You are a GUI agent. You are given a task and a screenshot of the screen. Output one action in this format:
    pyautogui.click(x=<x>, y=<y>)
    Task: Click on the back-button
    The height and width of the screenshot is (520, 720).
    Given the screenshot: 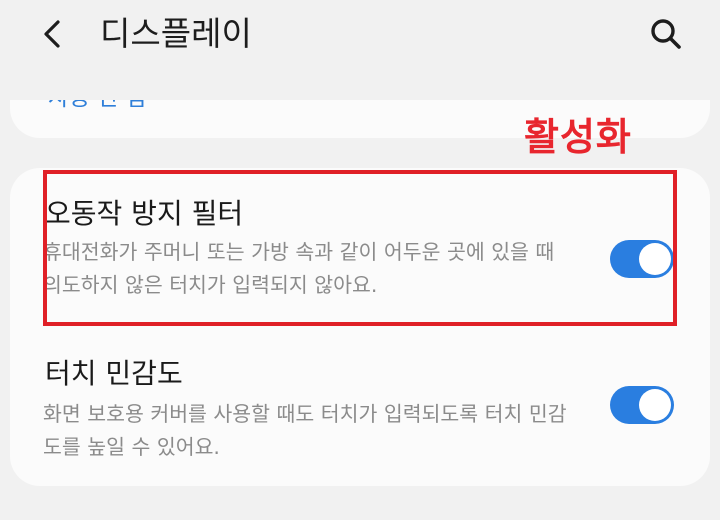 What is the action you would take?
    pyautogui.click(x=56, y=34)
    